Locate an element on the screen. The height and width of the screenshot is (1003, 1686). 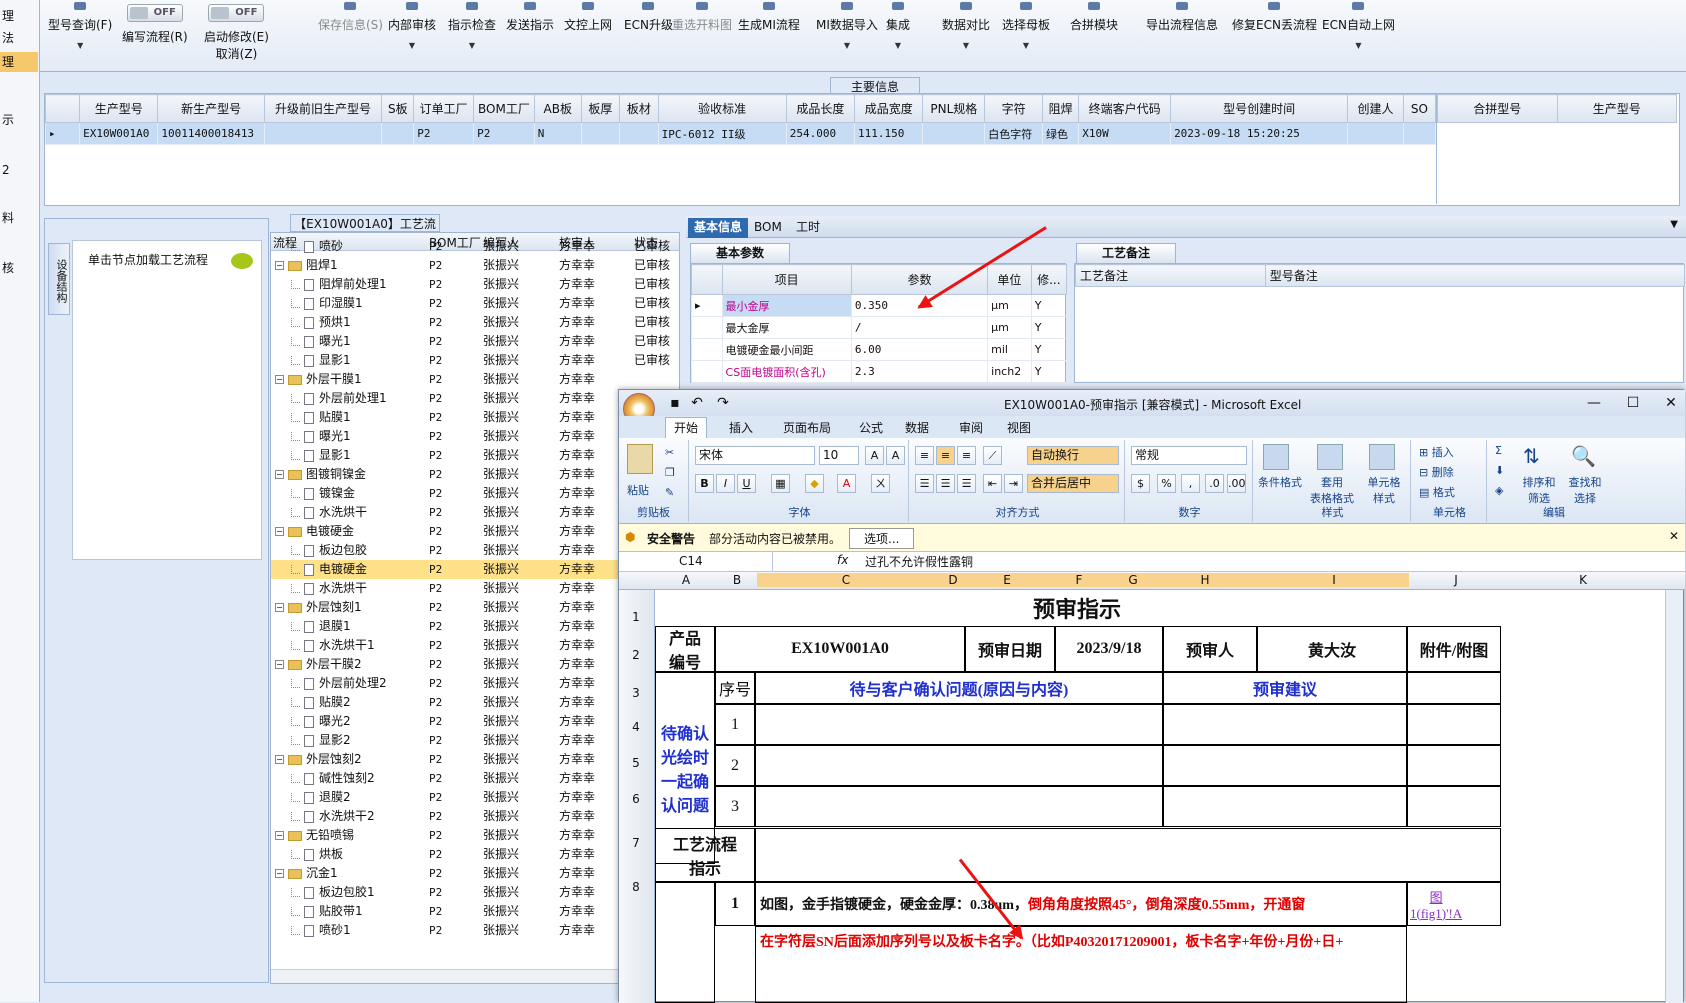
question-number: 2 is located at coordinates (735, 765).